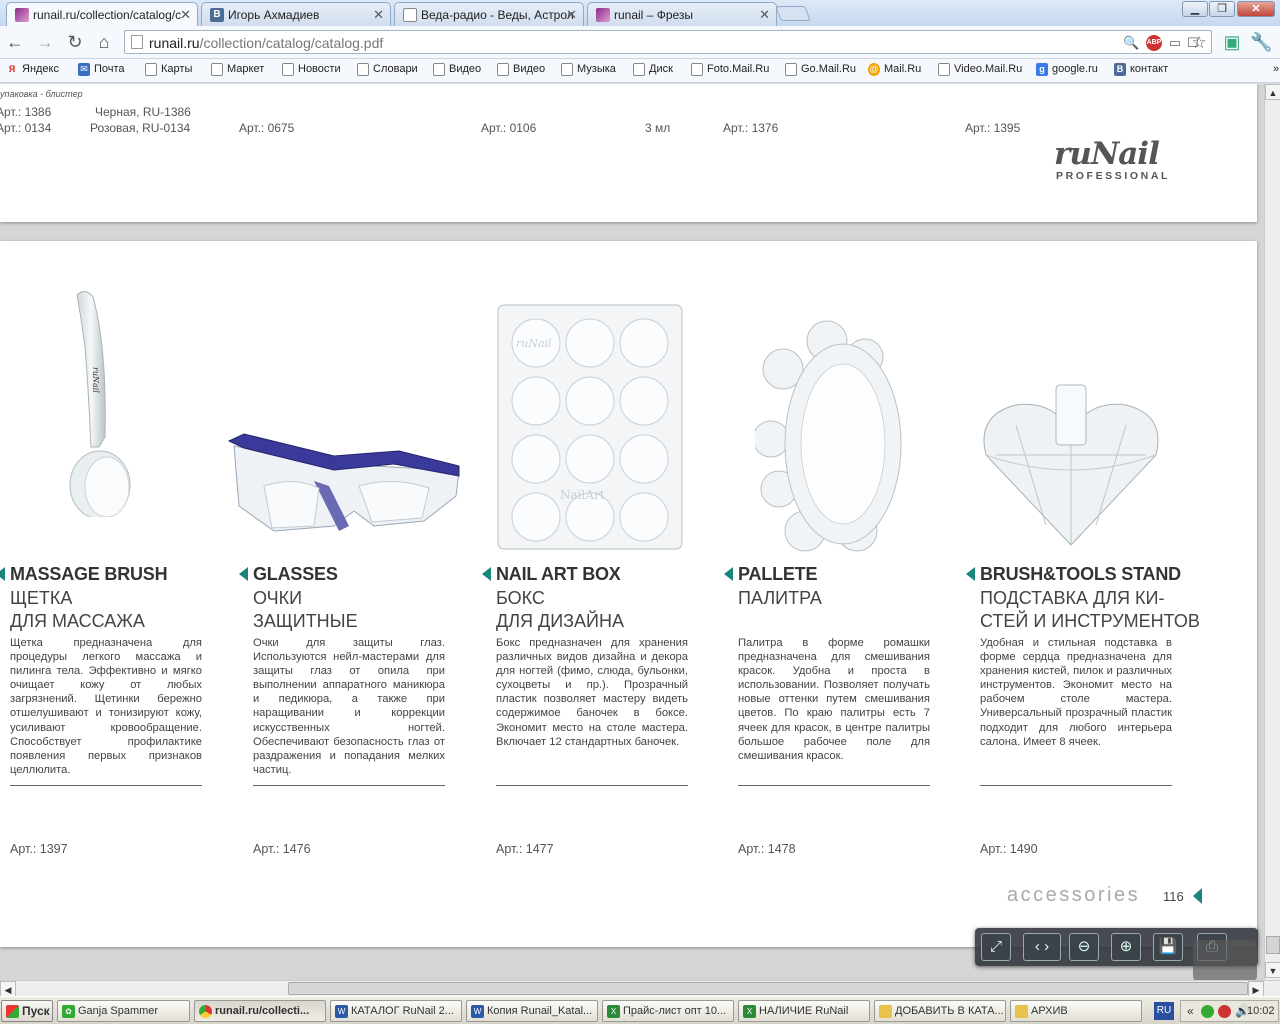 The height and width of the screenshot is (1024, 1280). What do you see at coordinates (311, 69) in the screenshot?
I see `bookmark-novosti: Новости` at bounding box center [311, 69].